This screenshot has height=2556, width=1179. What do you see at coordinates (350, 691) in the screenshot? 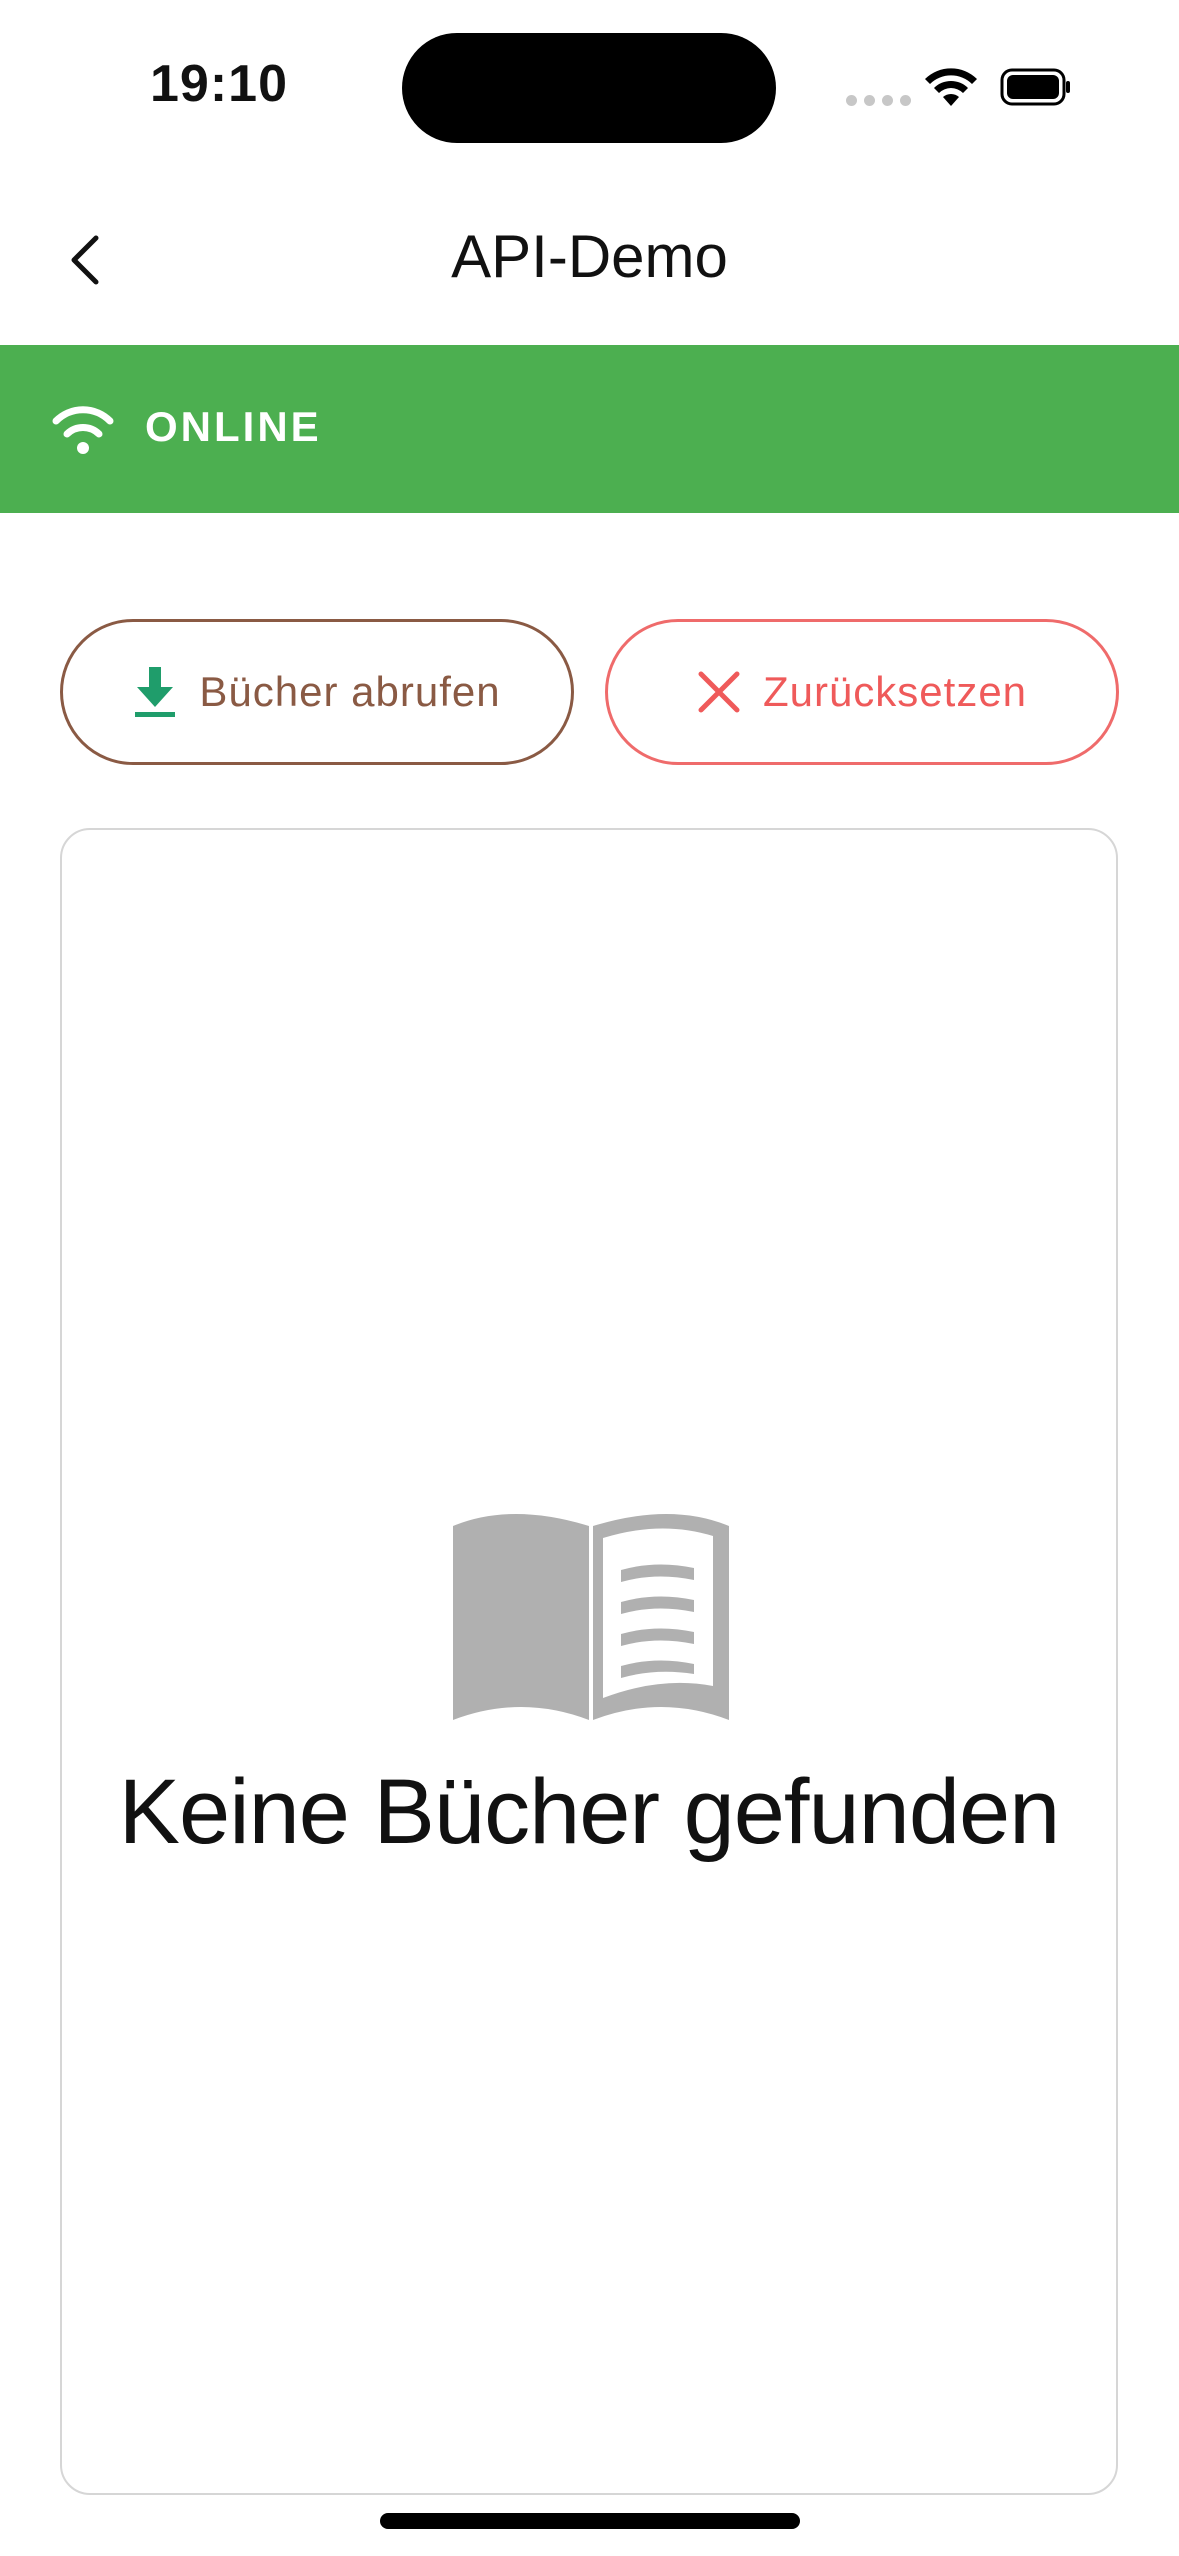
I see `fetch-books-label: Bücher abrufen` at bounding box center [350, 691].